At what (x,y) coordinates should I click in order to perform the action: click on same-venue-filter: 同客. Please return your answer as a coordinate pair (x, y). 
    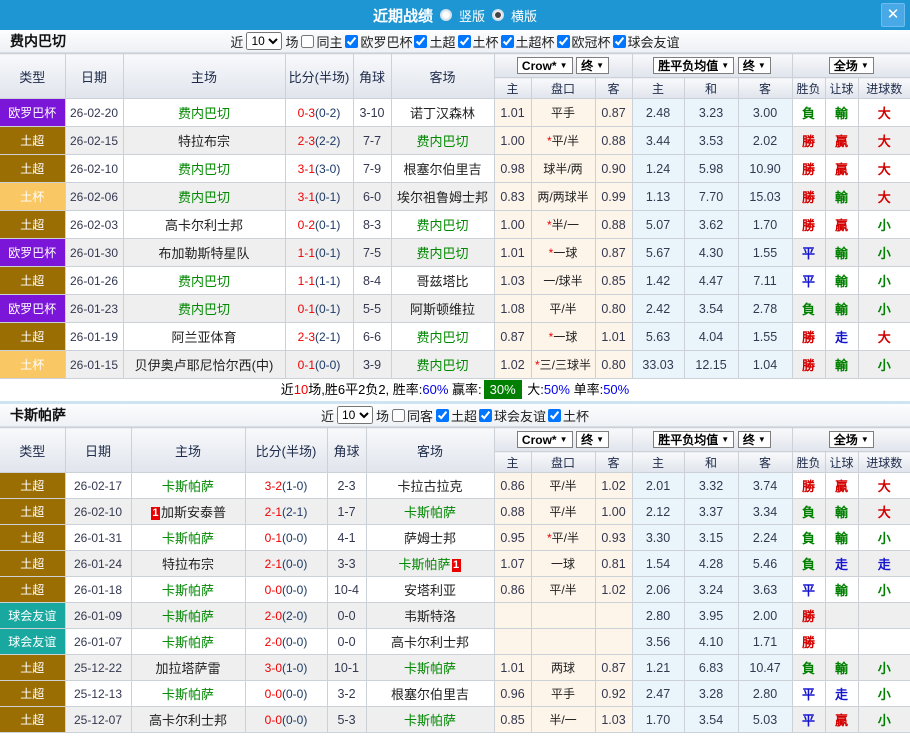
    Looking at the image, I should click on (412, 415).